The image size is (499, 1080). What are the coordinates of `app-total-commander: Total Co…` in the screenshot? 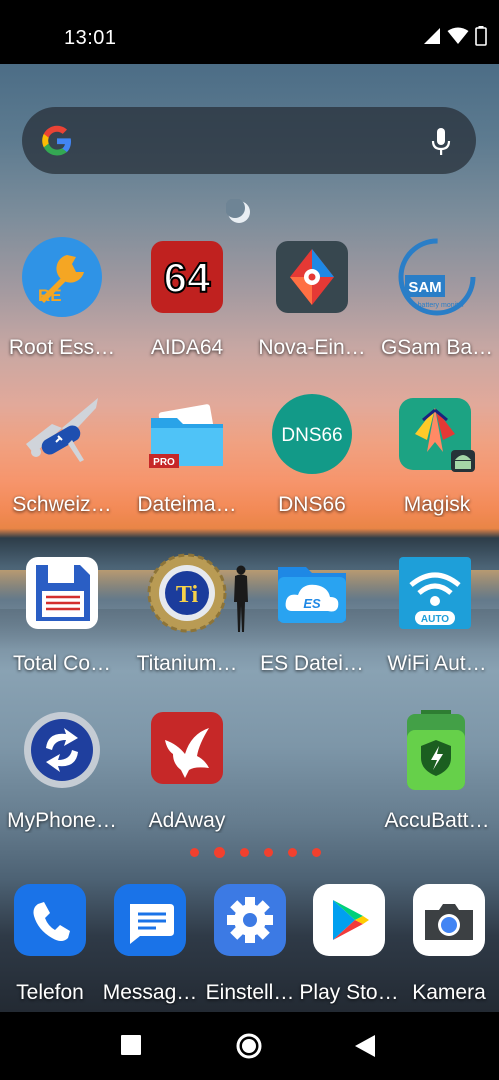 It's located at (62, 618).